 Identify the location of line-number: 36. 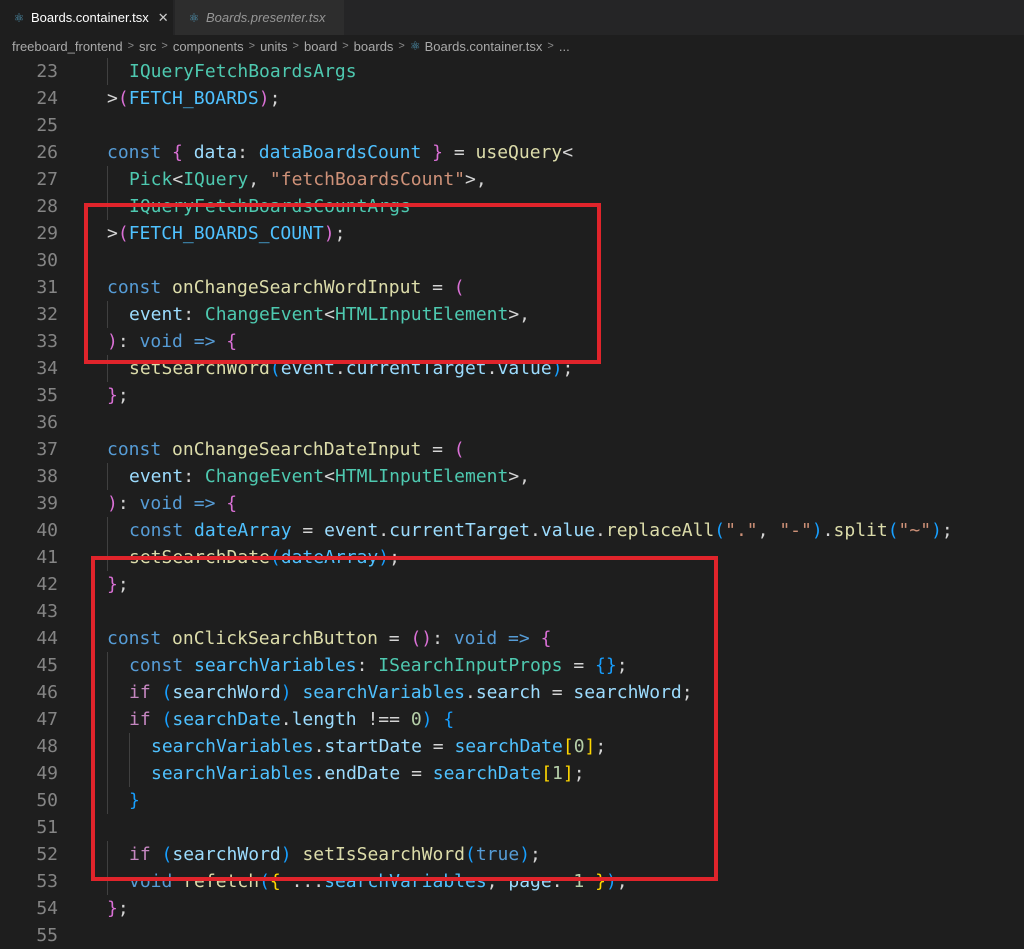
(47, 422).